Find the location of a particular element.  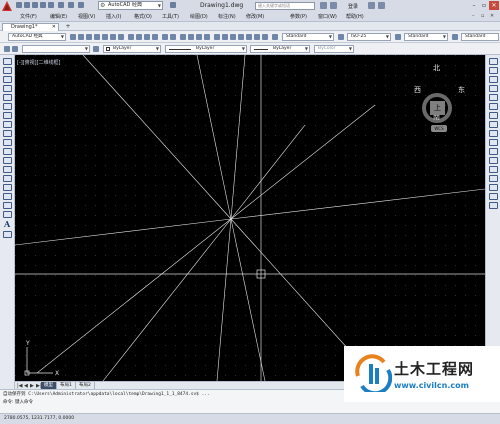

publish-icon is located at coordinates (121, 37).